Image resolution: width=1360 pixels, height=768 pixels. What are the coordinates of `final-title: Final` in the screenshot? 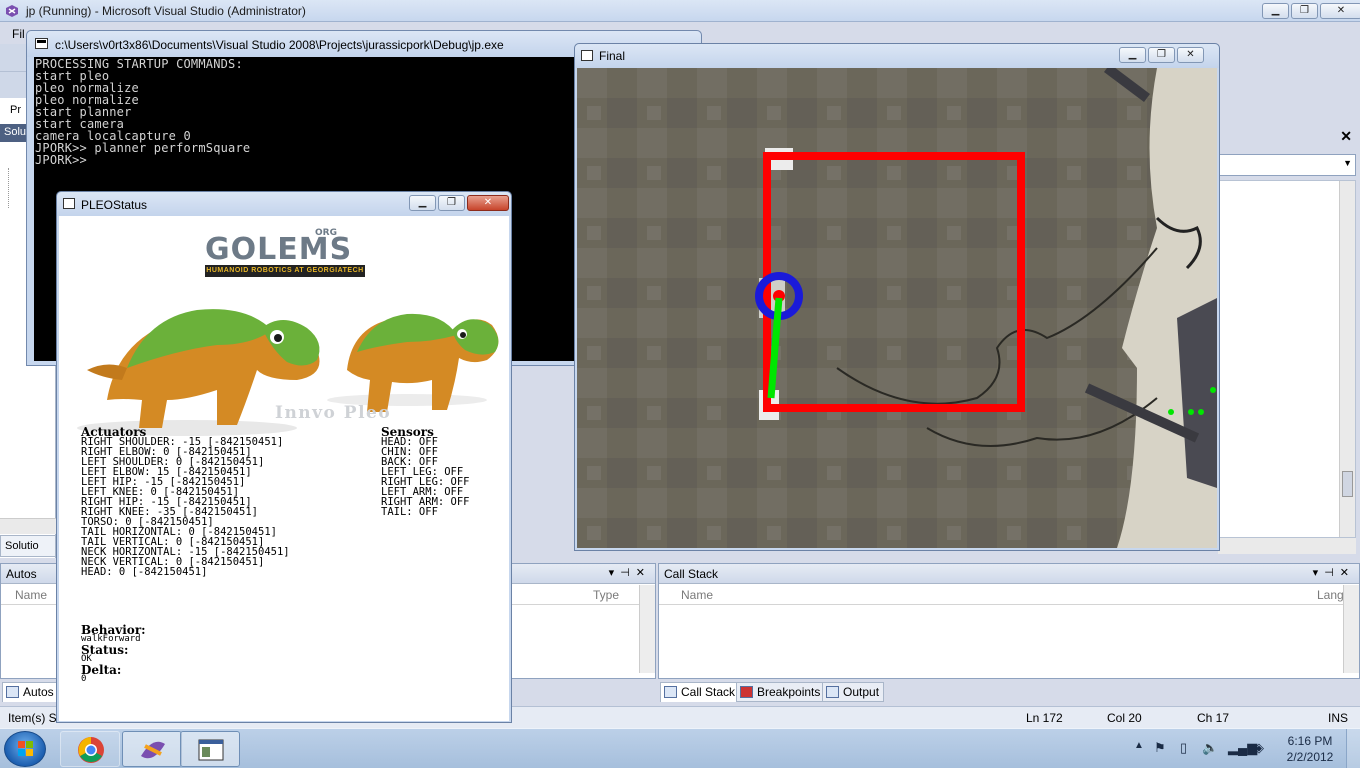 It's located at (612, 56).